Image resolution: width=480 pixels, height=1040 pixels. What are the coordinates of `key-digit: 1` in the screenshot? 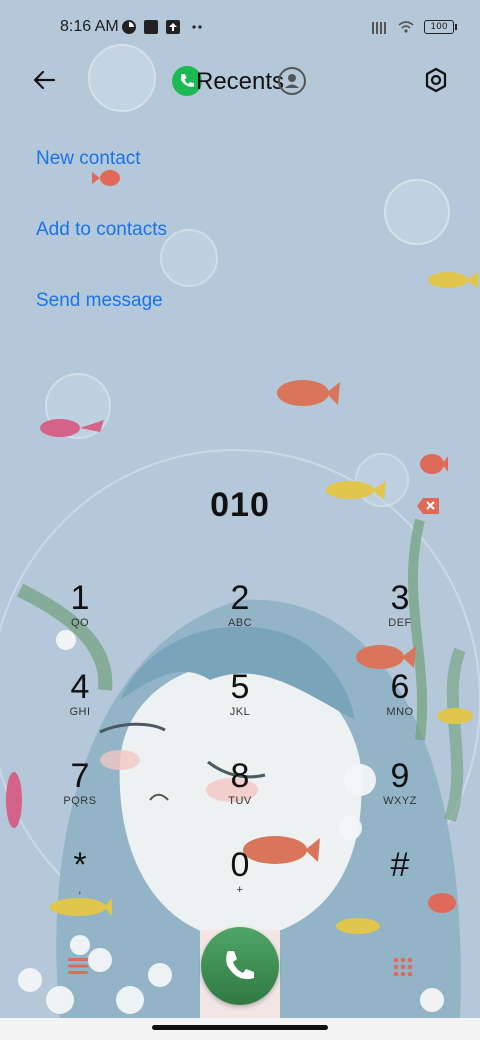 It's located at (80, 598).